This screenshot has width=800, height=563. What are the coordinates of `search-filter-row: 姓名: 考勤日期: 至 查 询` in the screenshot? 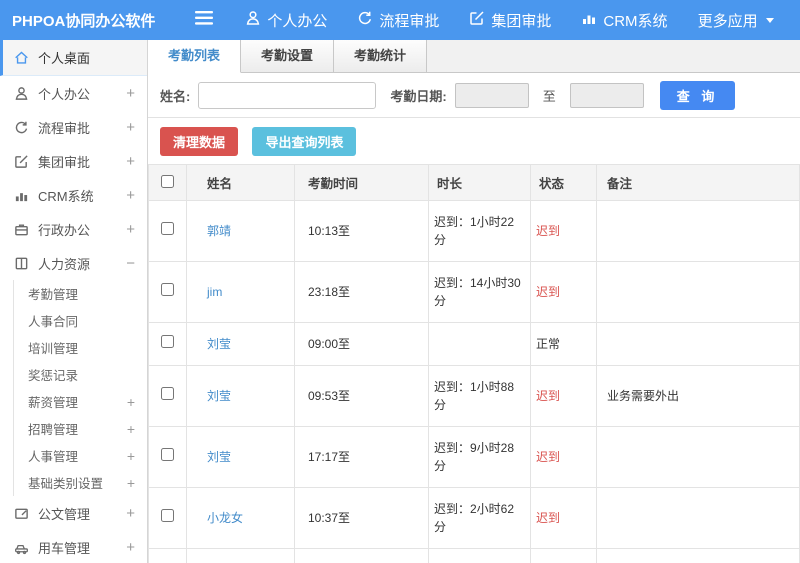 It's located at (474, 95).